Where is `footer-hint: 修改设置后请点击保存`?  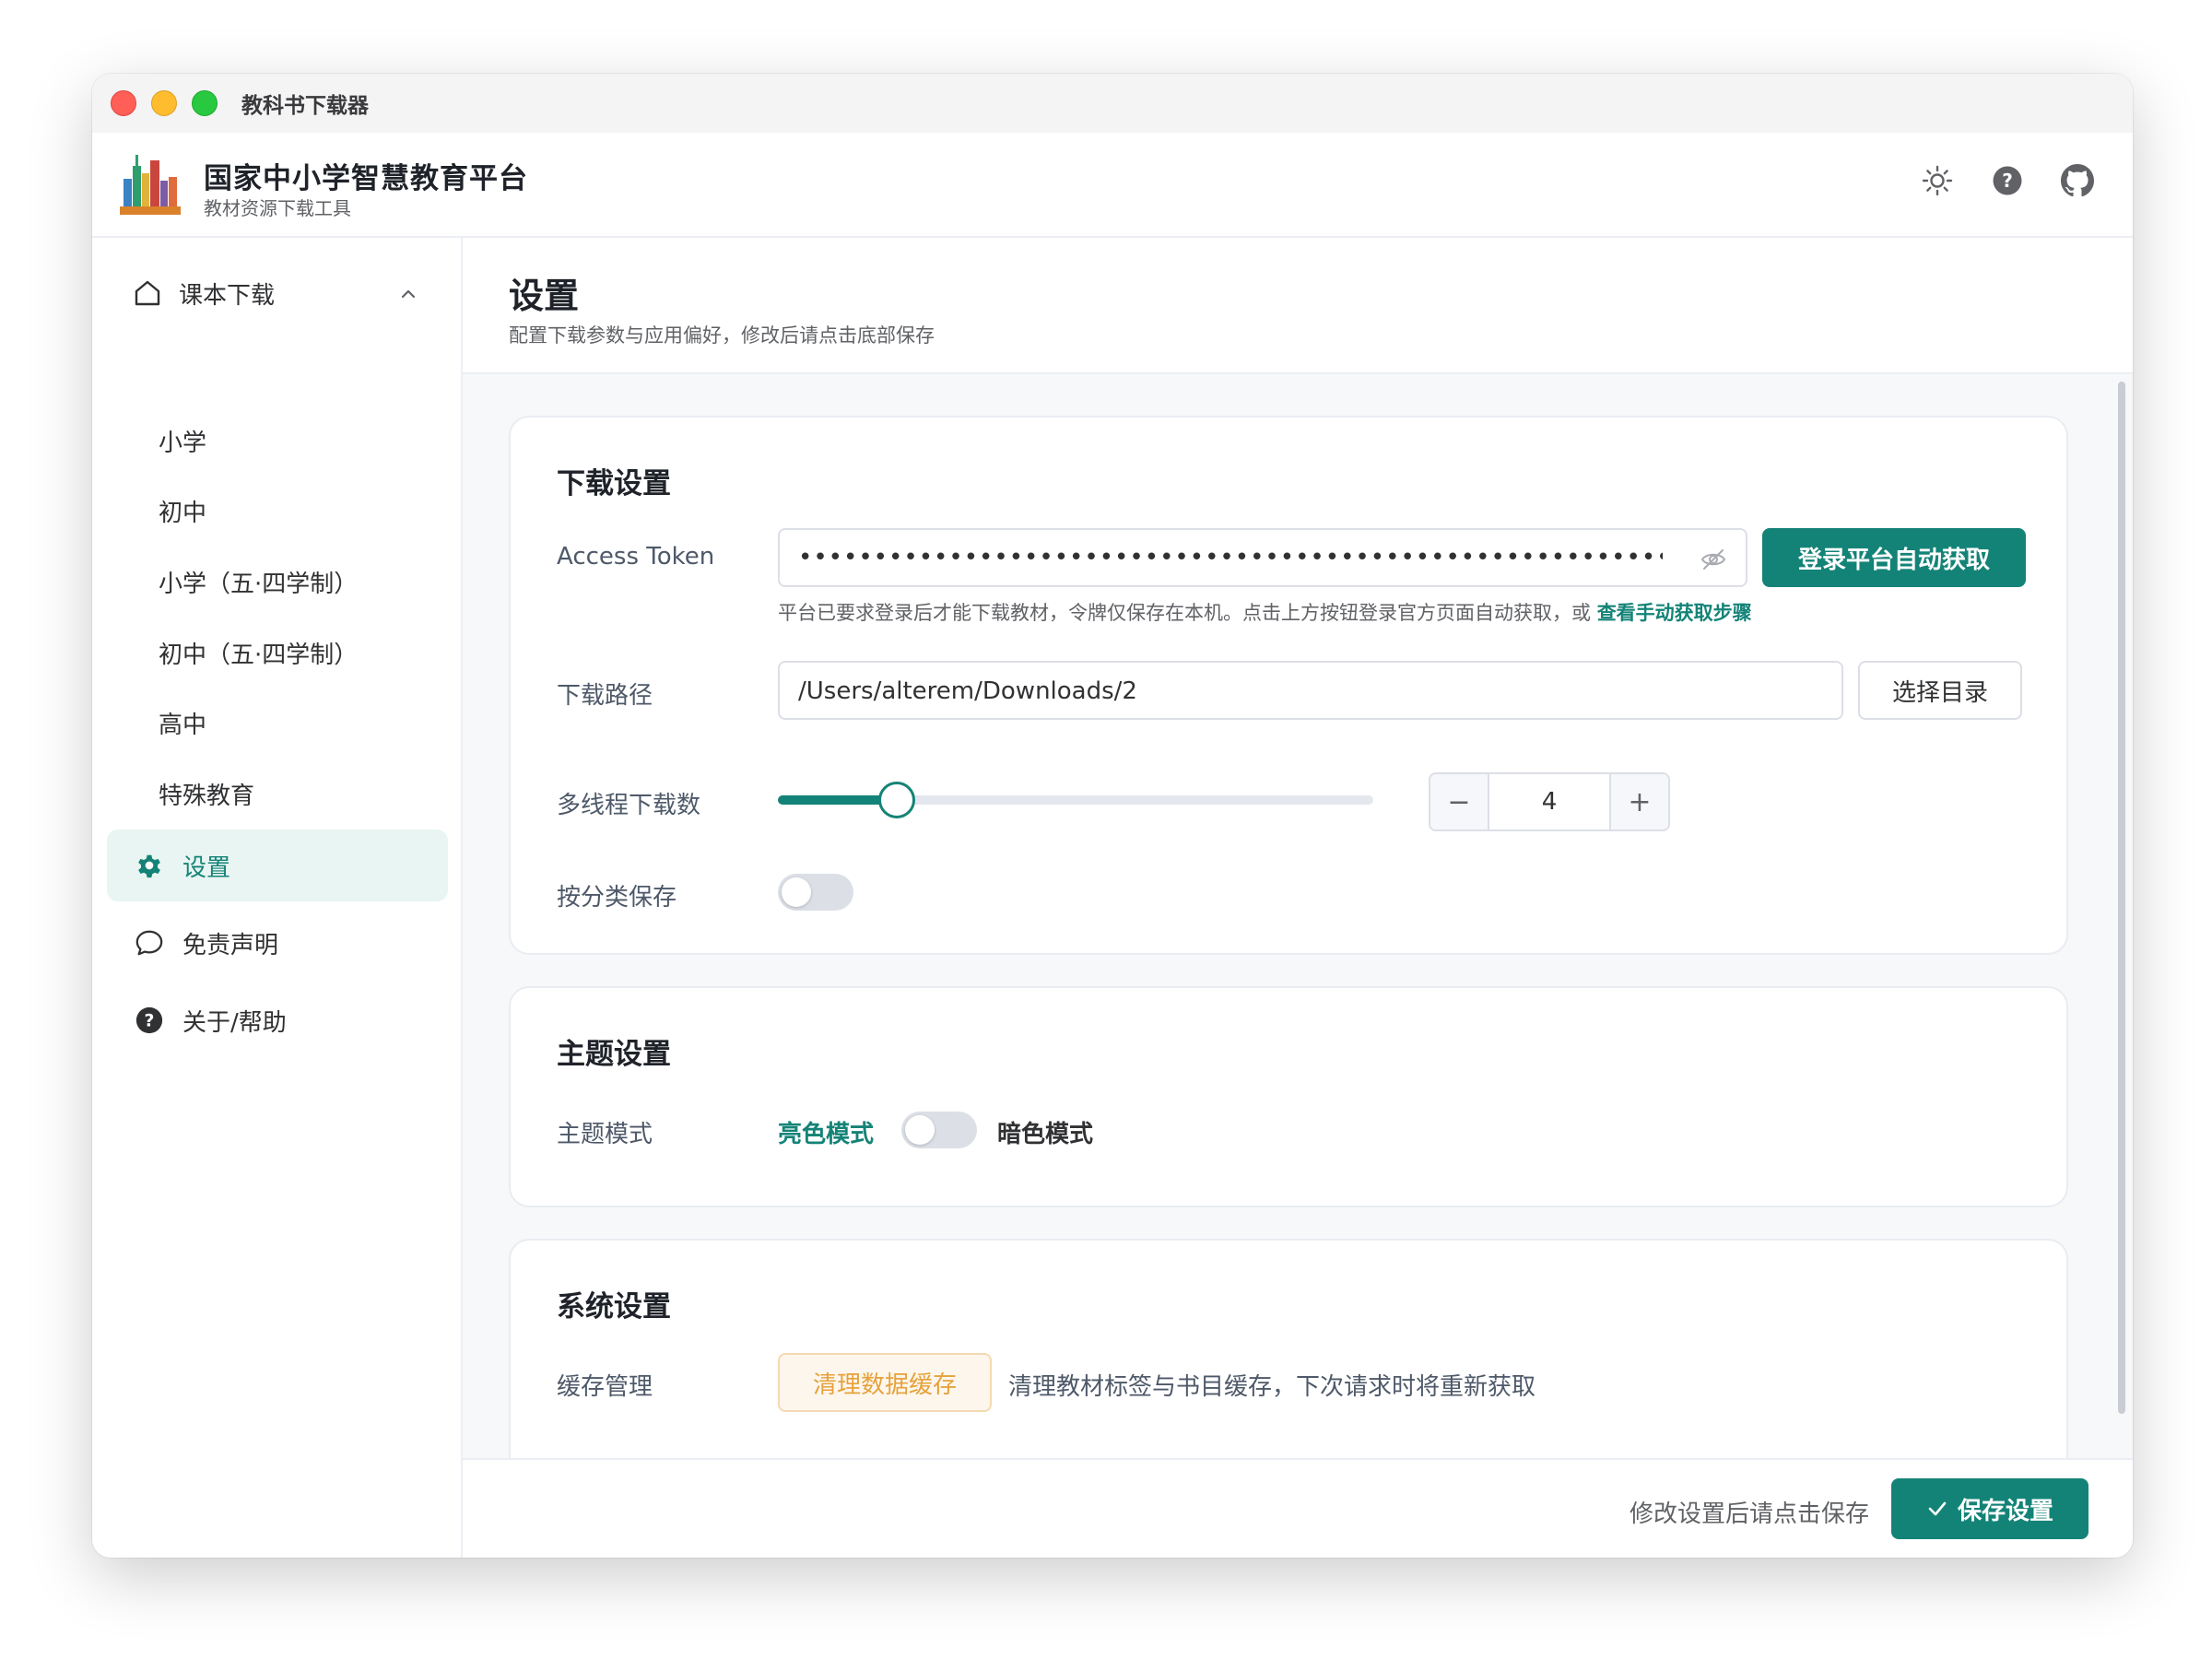 footer-hint: 修改设置后请点击保存 is located at coordinates (1749, 1514).